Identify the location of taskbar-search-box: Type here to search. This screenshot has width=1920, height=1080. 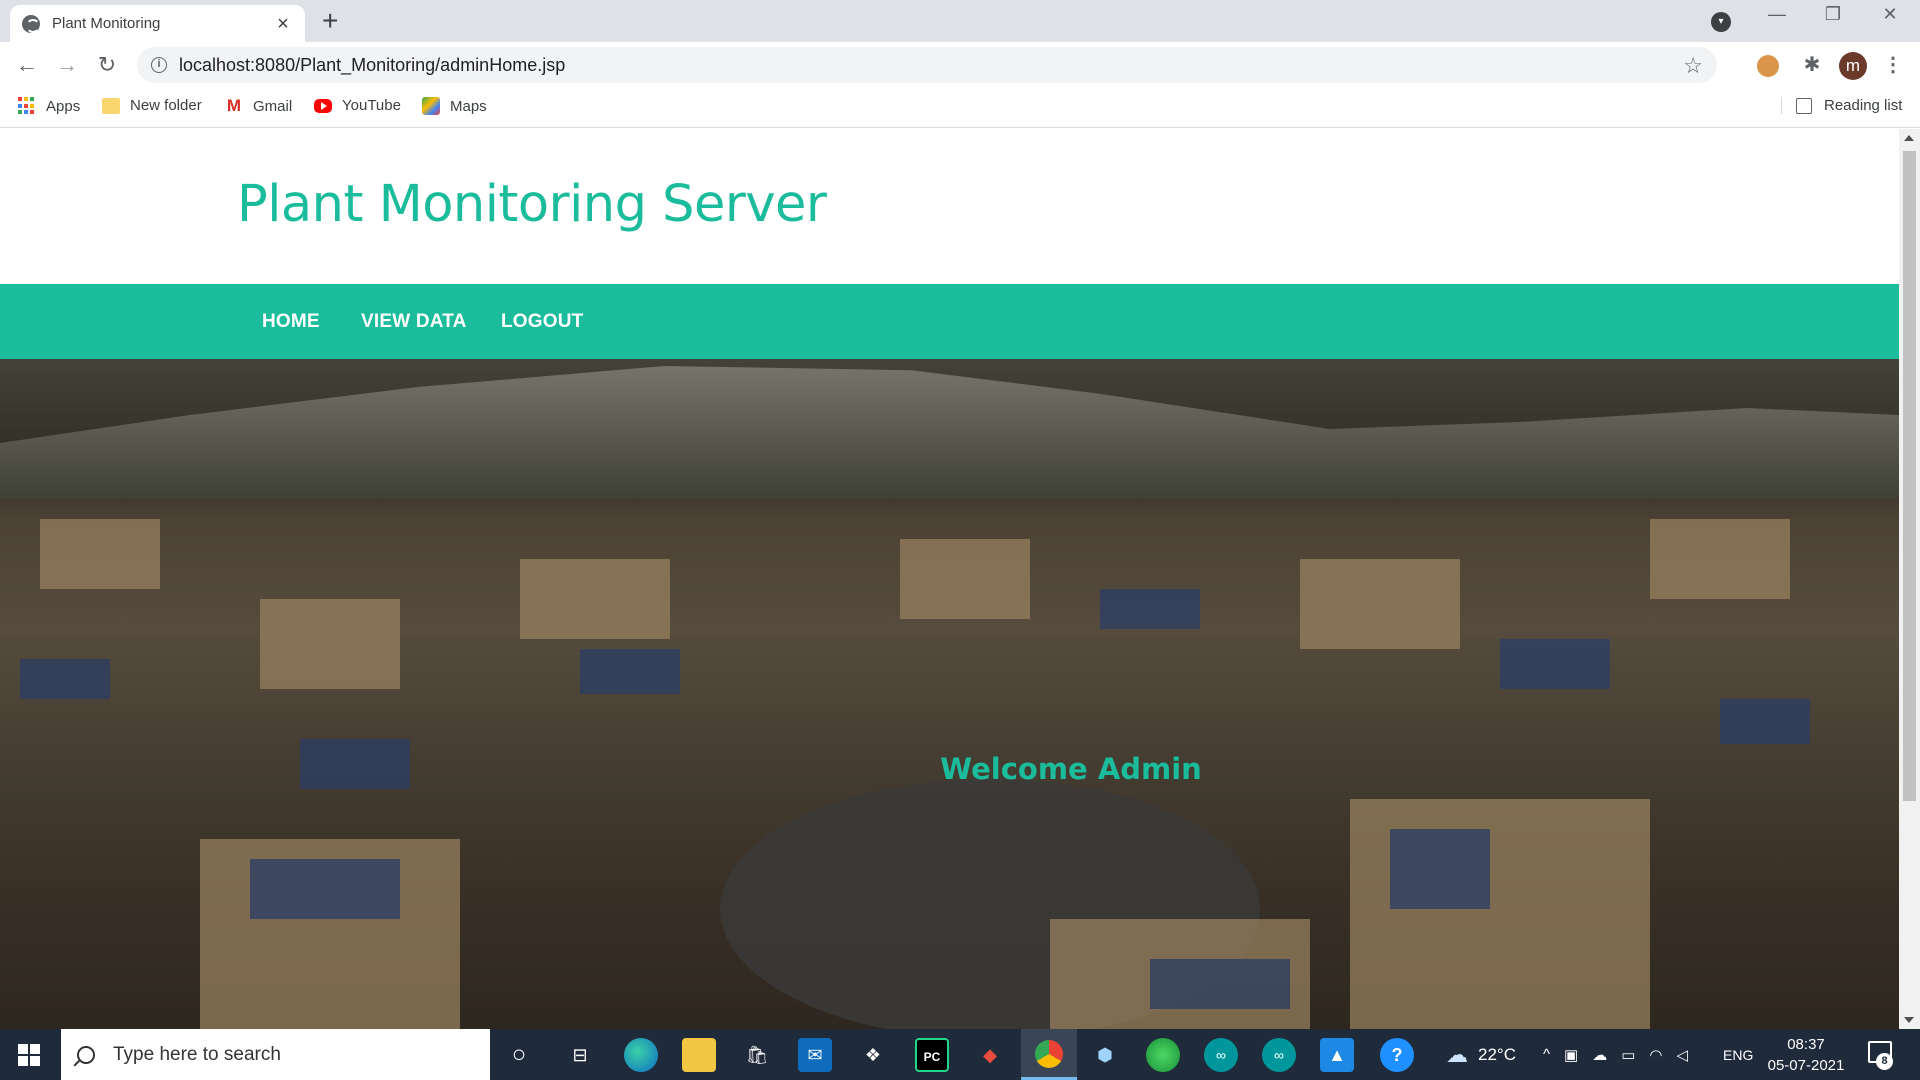
(275, 1054).